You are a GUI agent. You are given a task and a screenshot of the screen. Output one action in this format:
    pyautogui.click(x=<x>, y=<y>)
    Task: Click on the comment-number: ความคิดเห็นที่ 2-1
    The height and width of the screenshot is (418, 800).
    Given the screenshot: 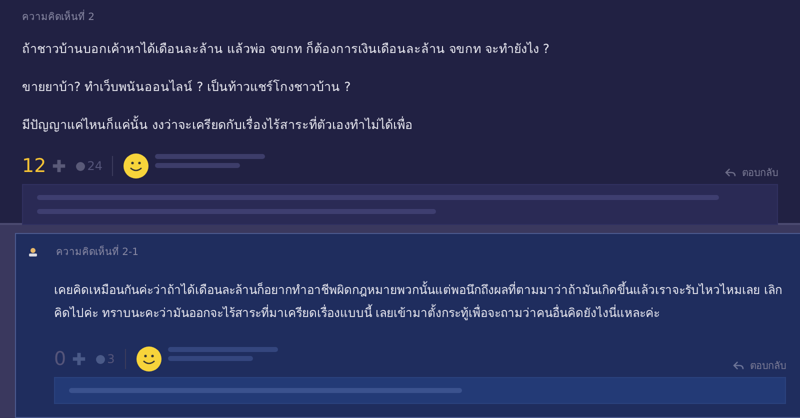 What is the action you would take?
    pyautogui.click(x=97, y=251)
    